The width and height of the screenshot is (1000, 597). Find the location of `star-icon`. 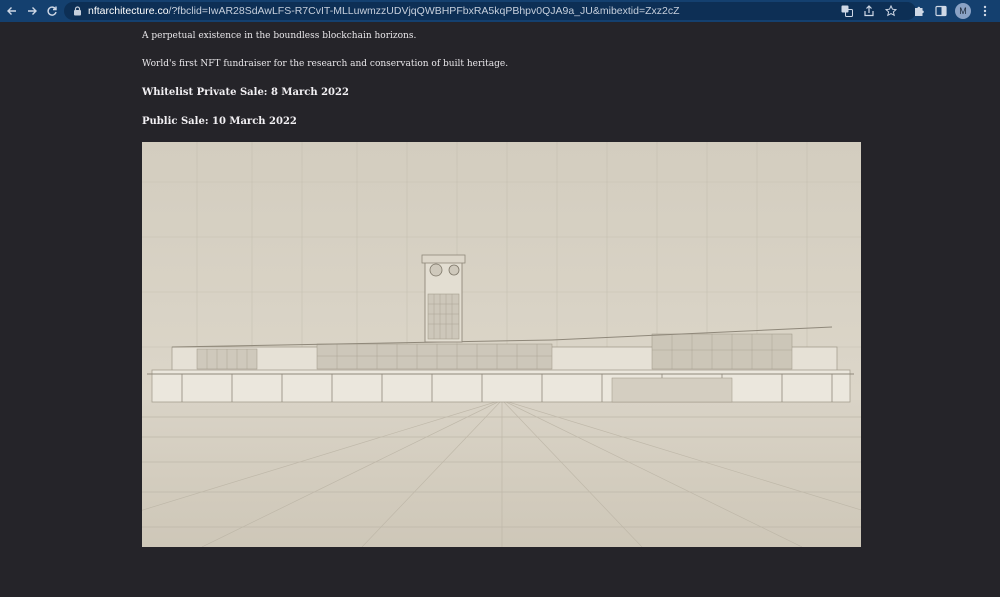

star-icon is located at coordinates (891, 11).